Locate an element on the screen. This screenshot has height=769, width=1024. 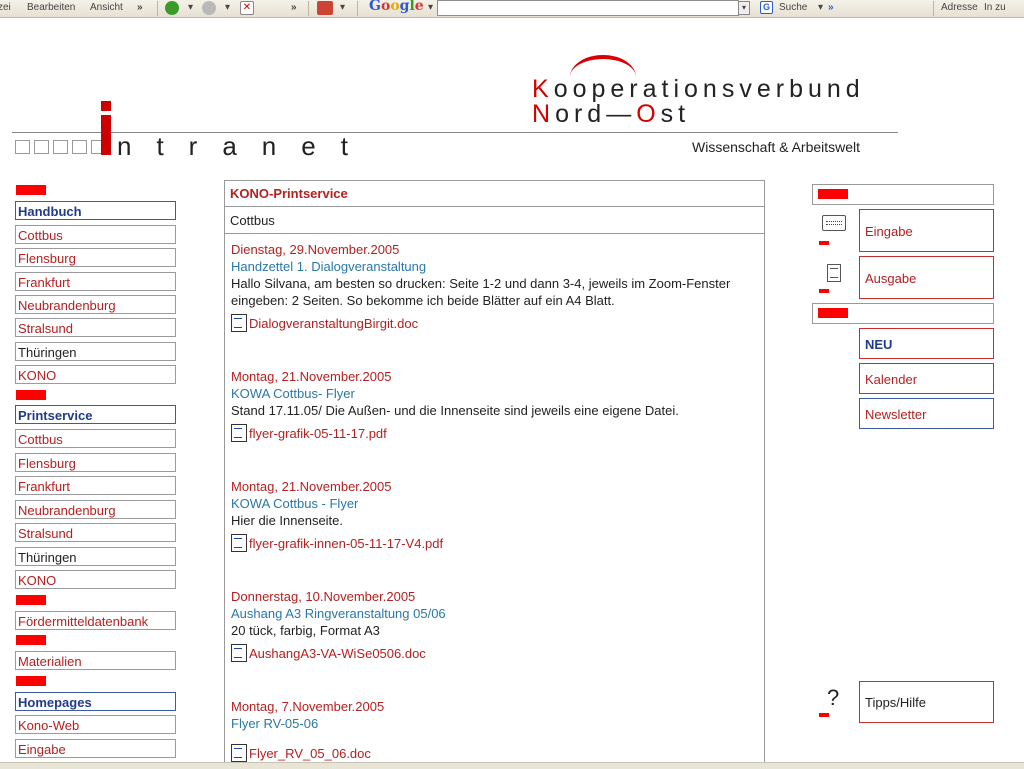
nav-printservice-frankfurt: Frankfurt is located at coordinates (95, 485).